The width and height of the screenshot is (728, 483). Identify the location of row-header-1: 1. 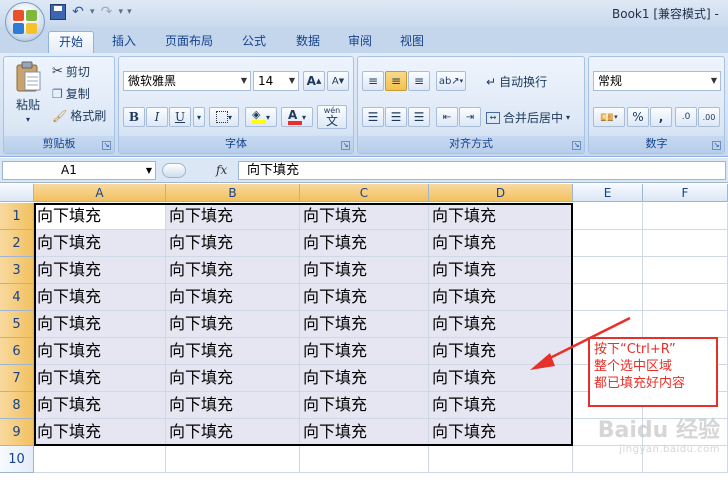
(17, 216).